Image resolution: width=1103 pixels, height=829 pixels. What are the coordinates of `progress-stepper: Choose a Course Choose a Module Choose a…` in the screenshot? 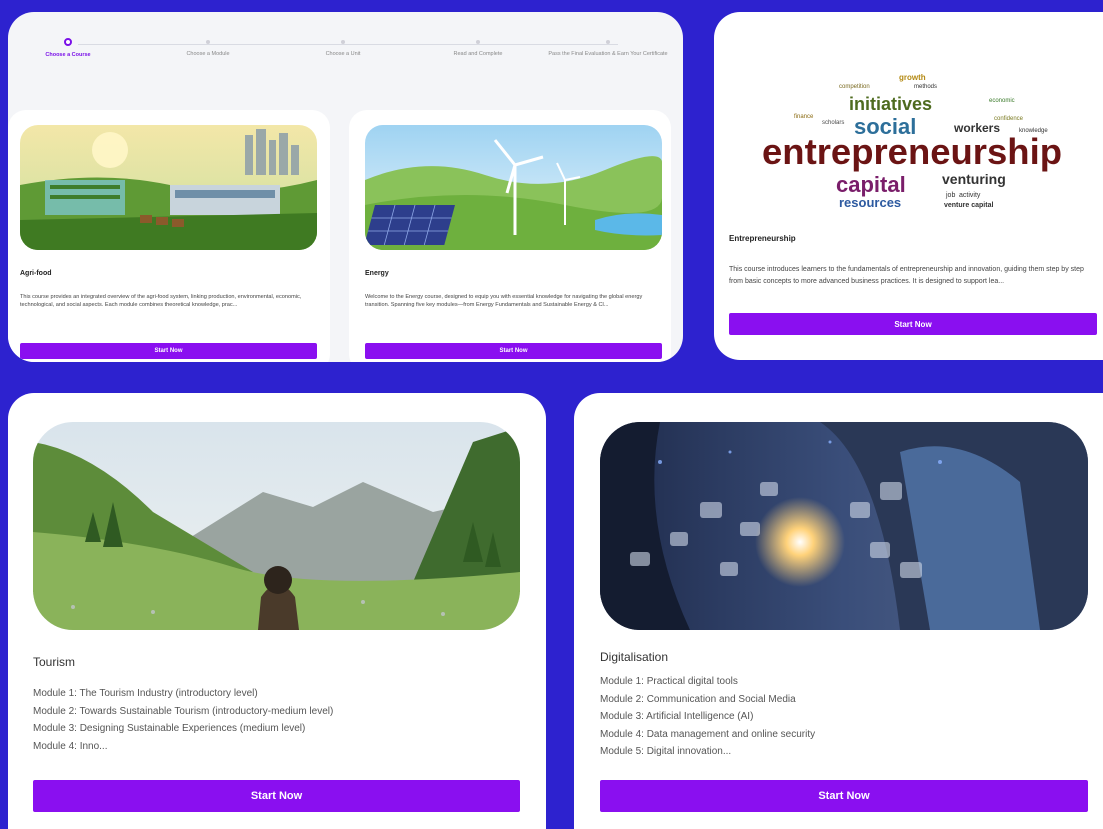 It's located at (353, 55).